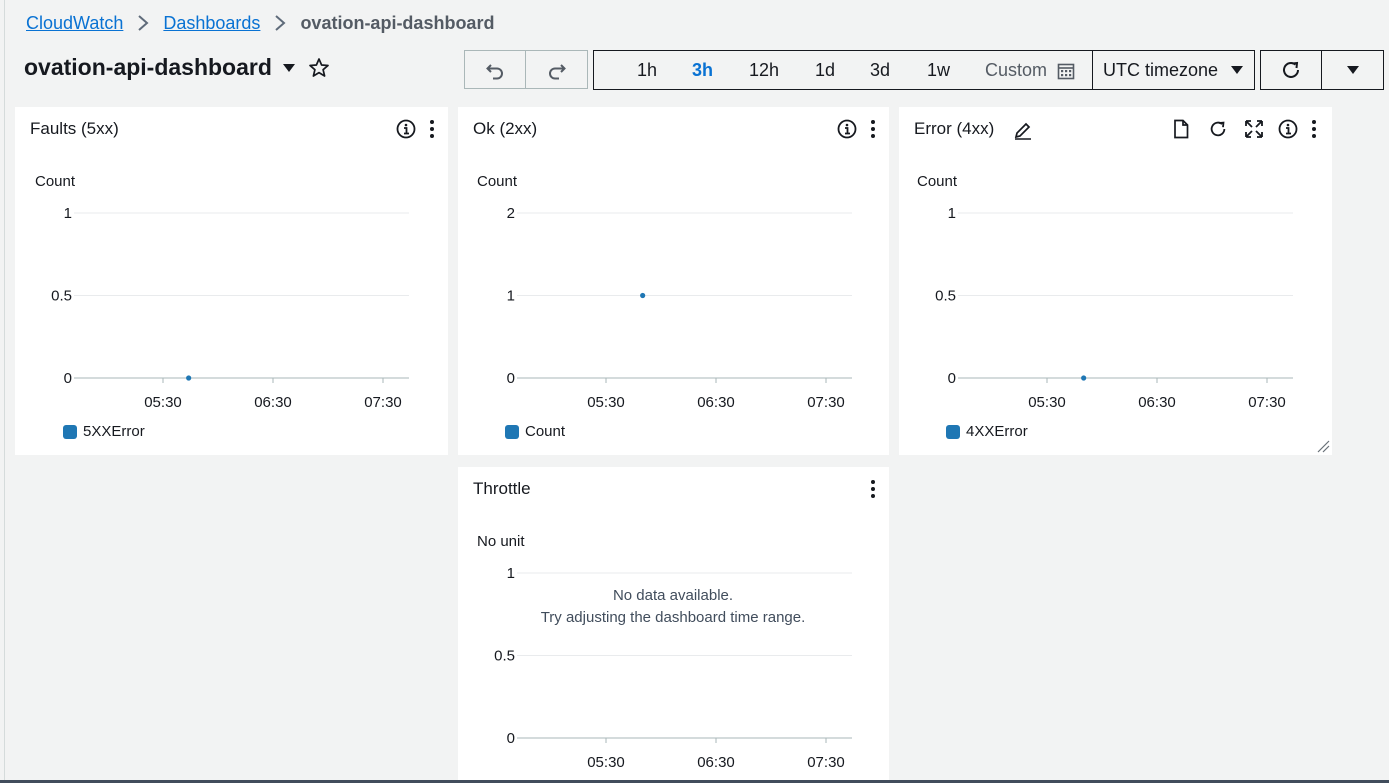 The width and height of the screenshot is (1389, 783). Describe the element at coordinates (230, 308) in the screenshot. I see `faults-chart: 0 0.5 1 05:30 06:30 07:30` at that location.